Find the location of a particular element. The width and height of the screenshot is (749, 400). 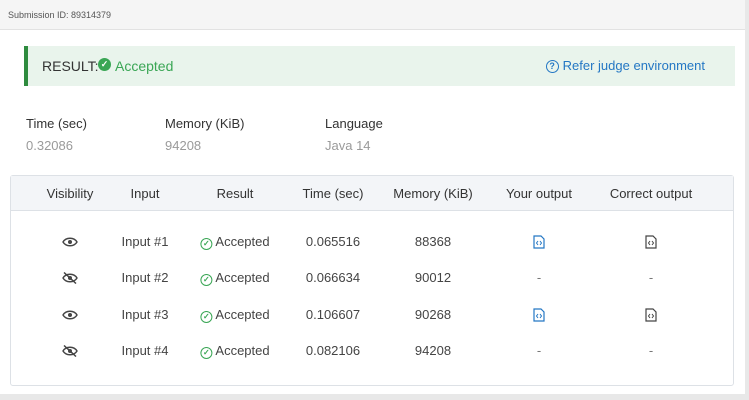

bottom-edge is located at coordinates (374, 397).